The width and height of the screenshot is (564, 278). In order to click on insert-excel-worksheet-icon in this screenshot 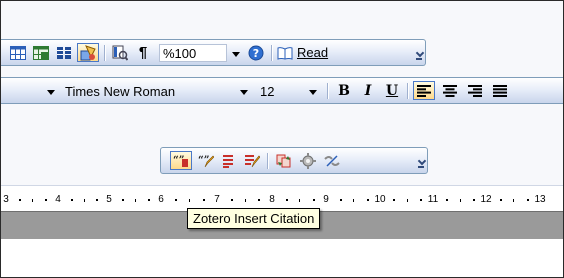, I will do `click(41, 52)`.